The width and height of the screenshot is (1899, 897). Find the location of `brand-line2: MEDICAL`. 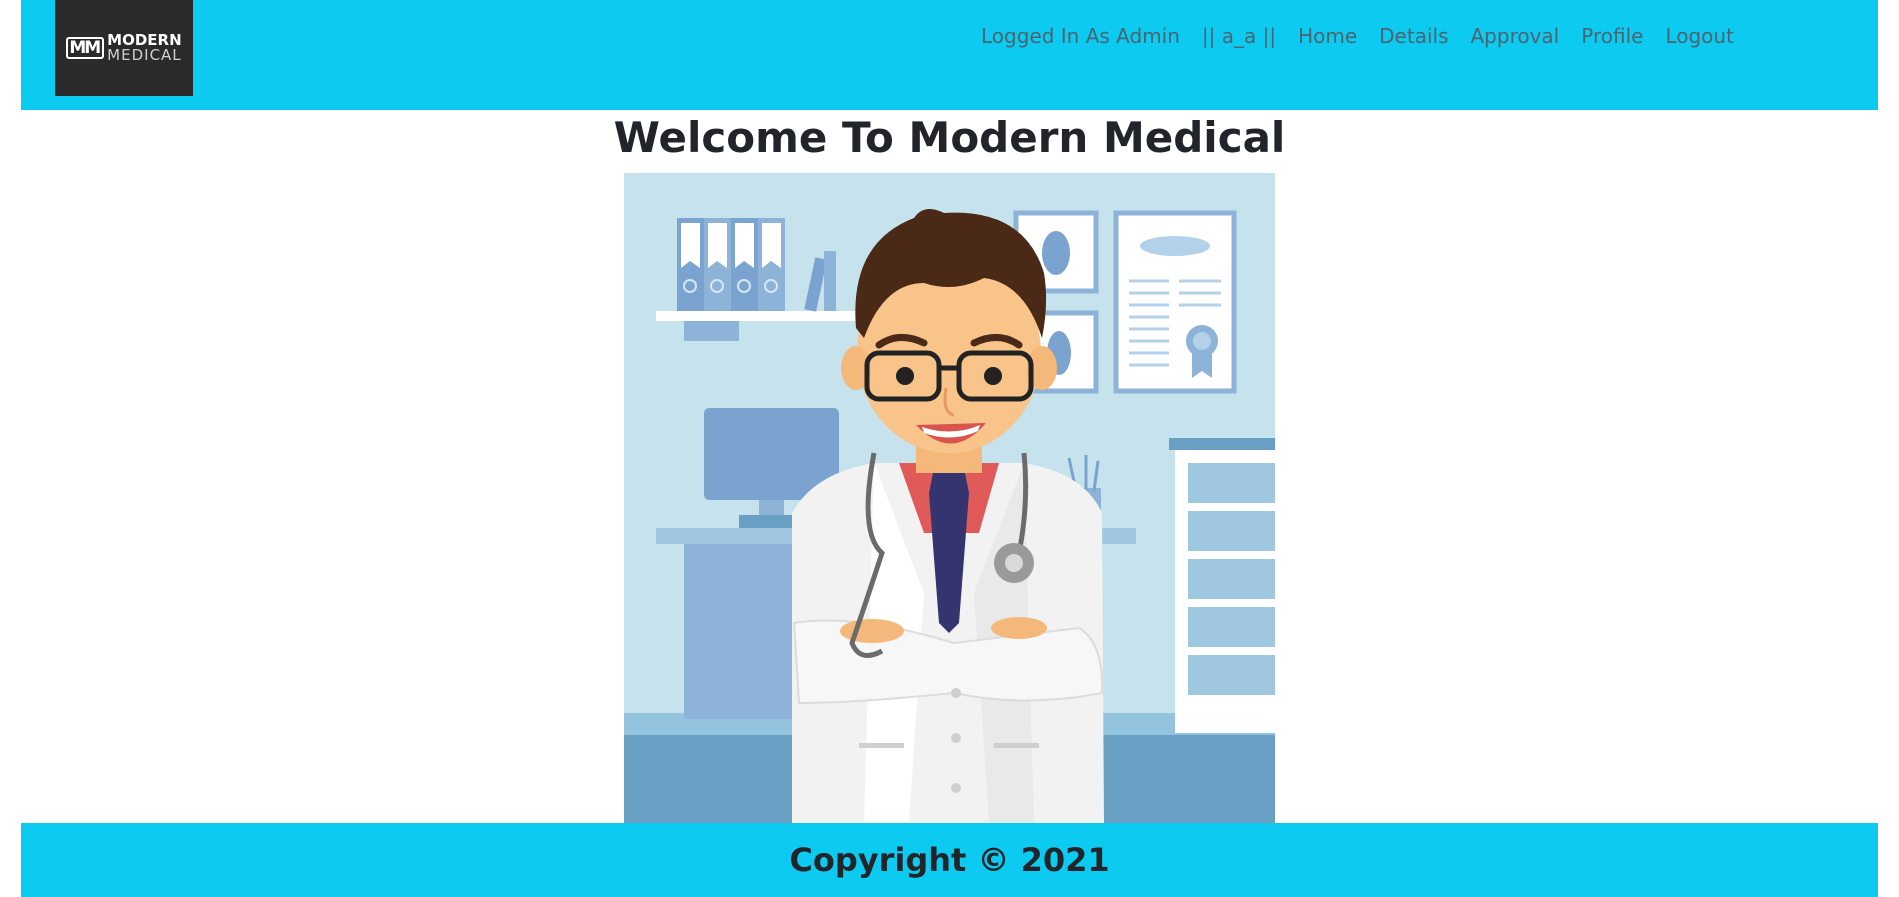

brand-line2: MEDICAL is located at coordinates (144, 55).